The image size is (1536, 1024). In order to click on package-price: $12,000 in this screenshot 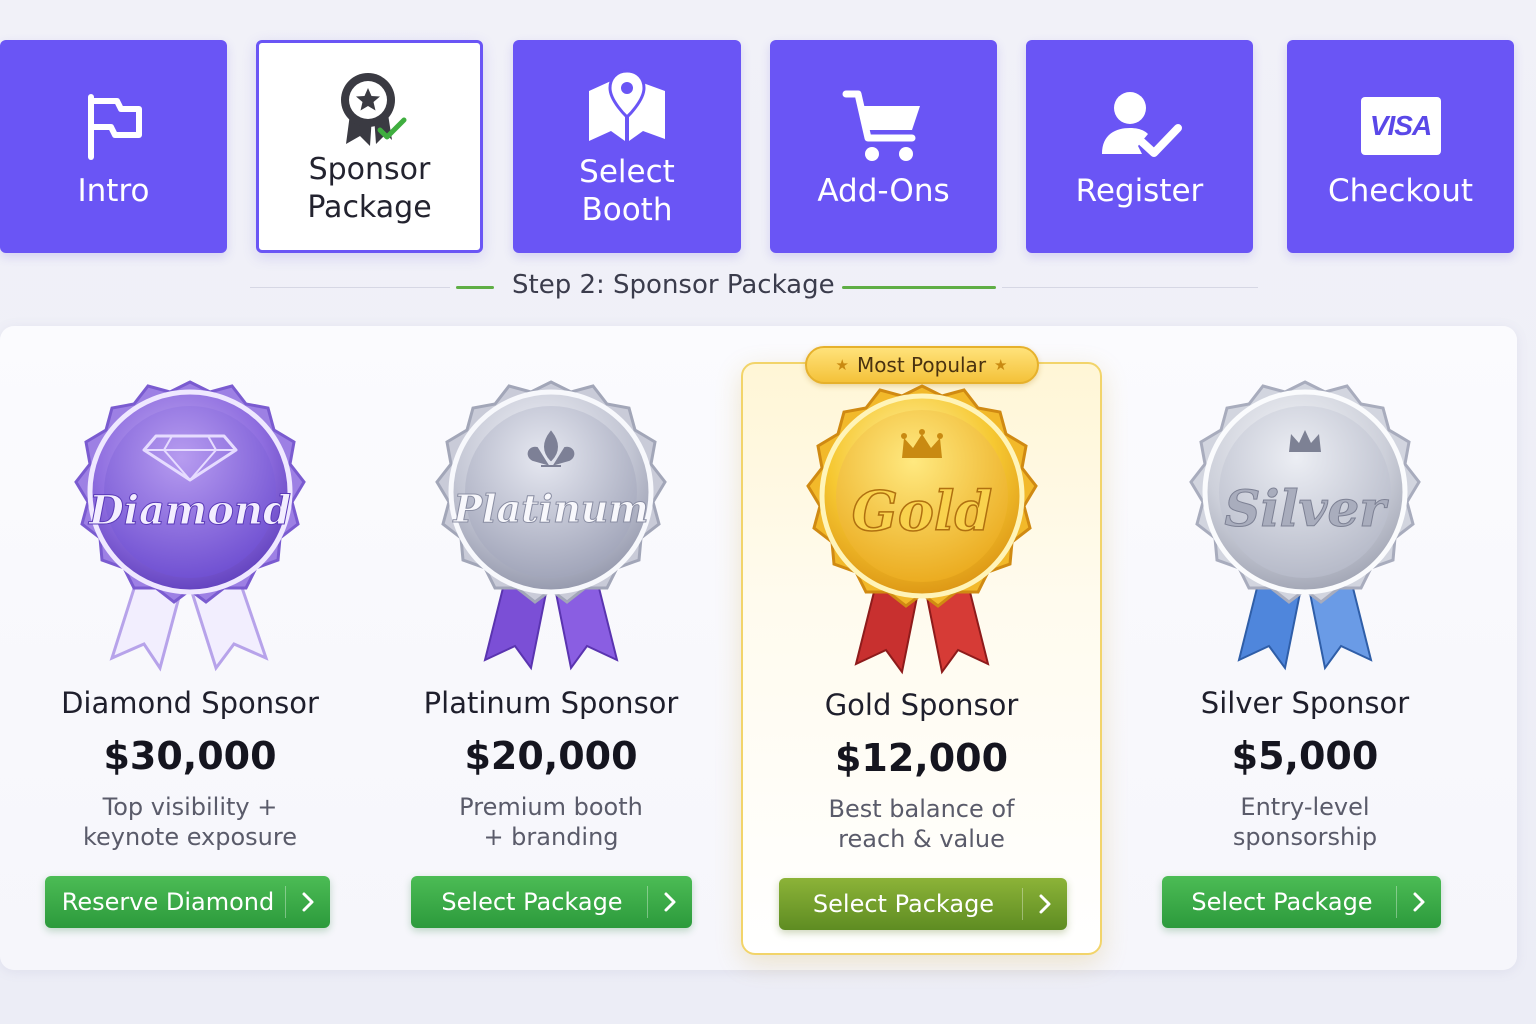, I will do `click(921, 758)`.